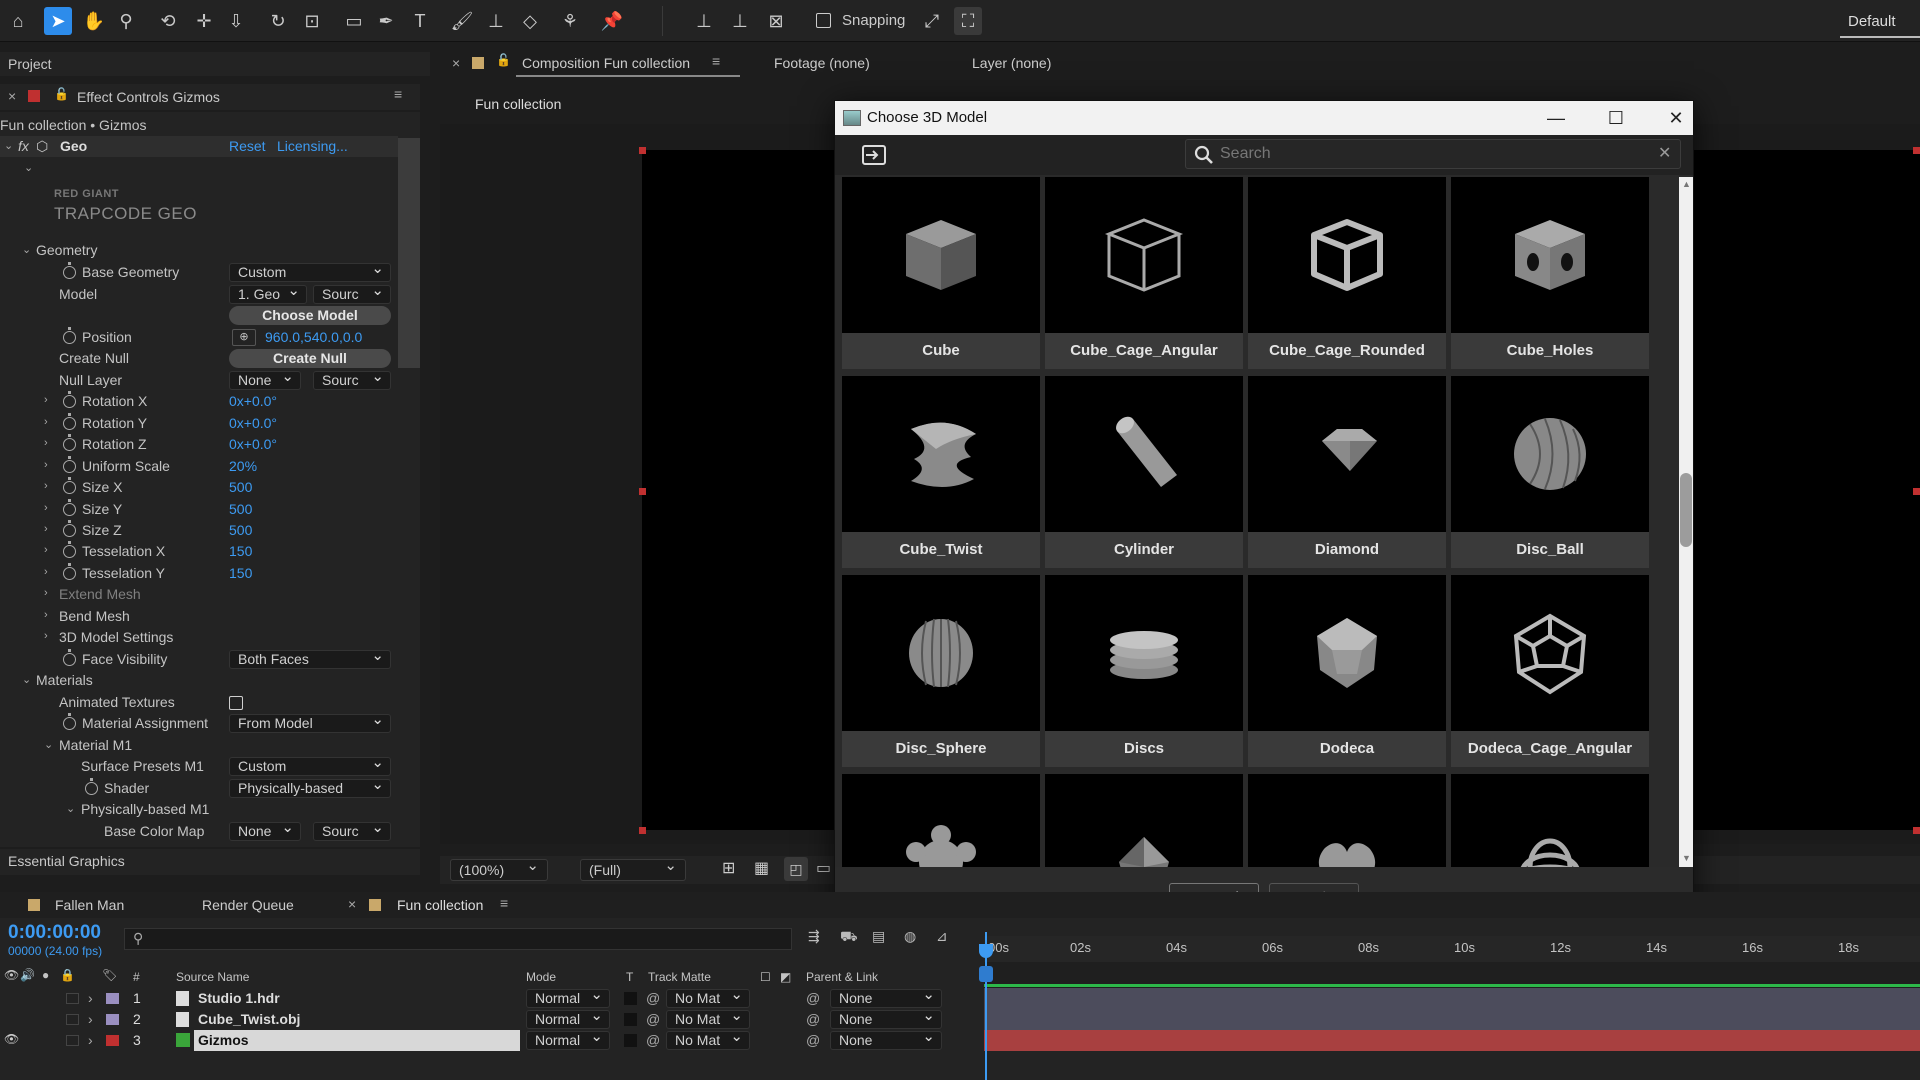 The height and width of the screenshot is (1080, 1920). I want to click on model-card-gear, so click(941, 820).